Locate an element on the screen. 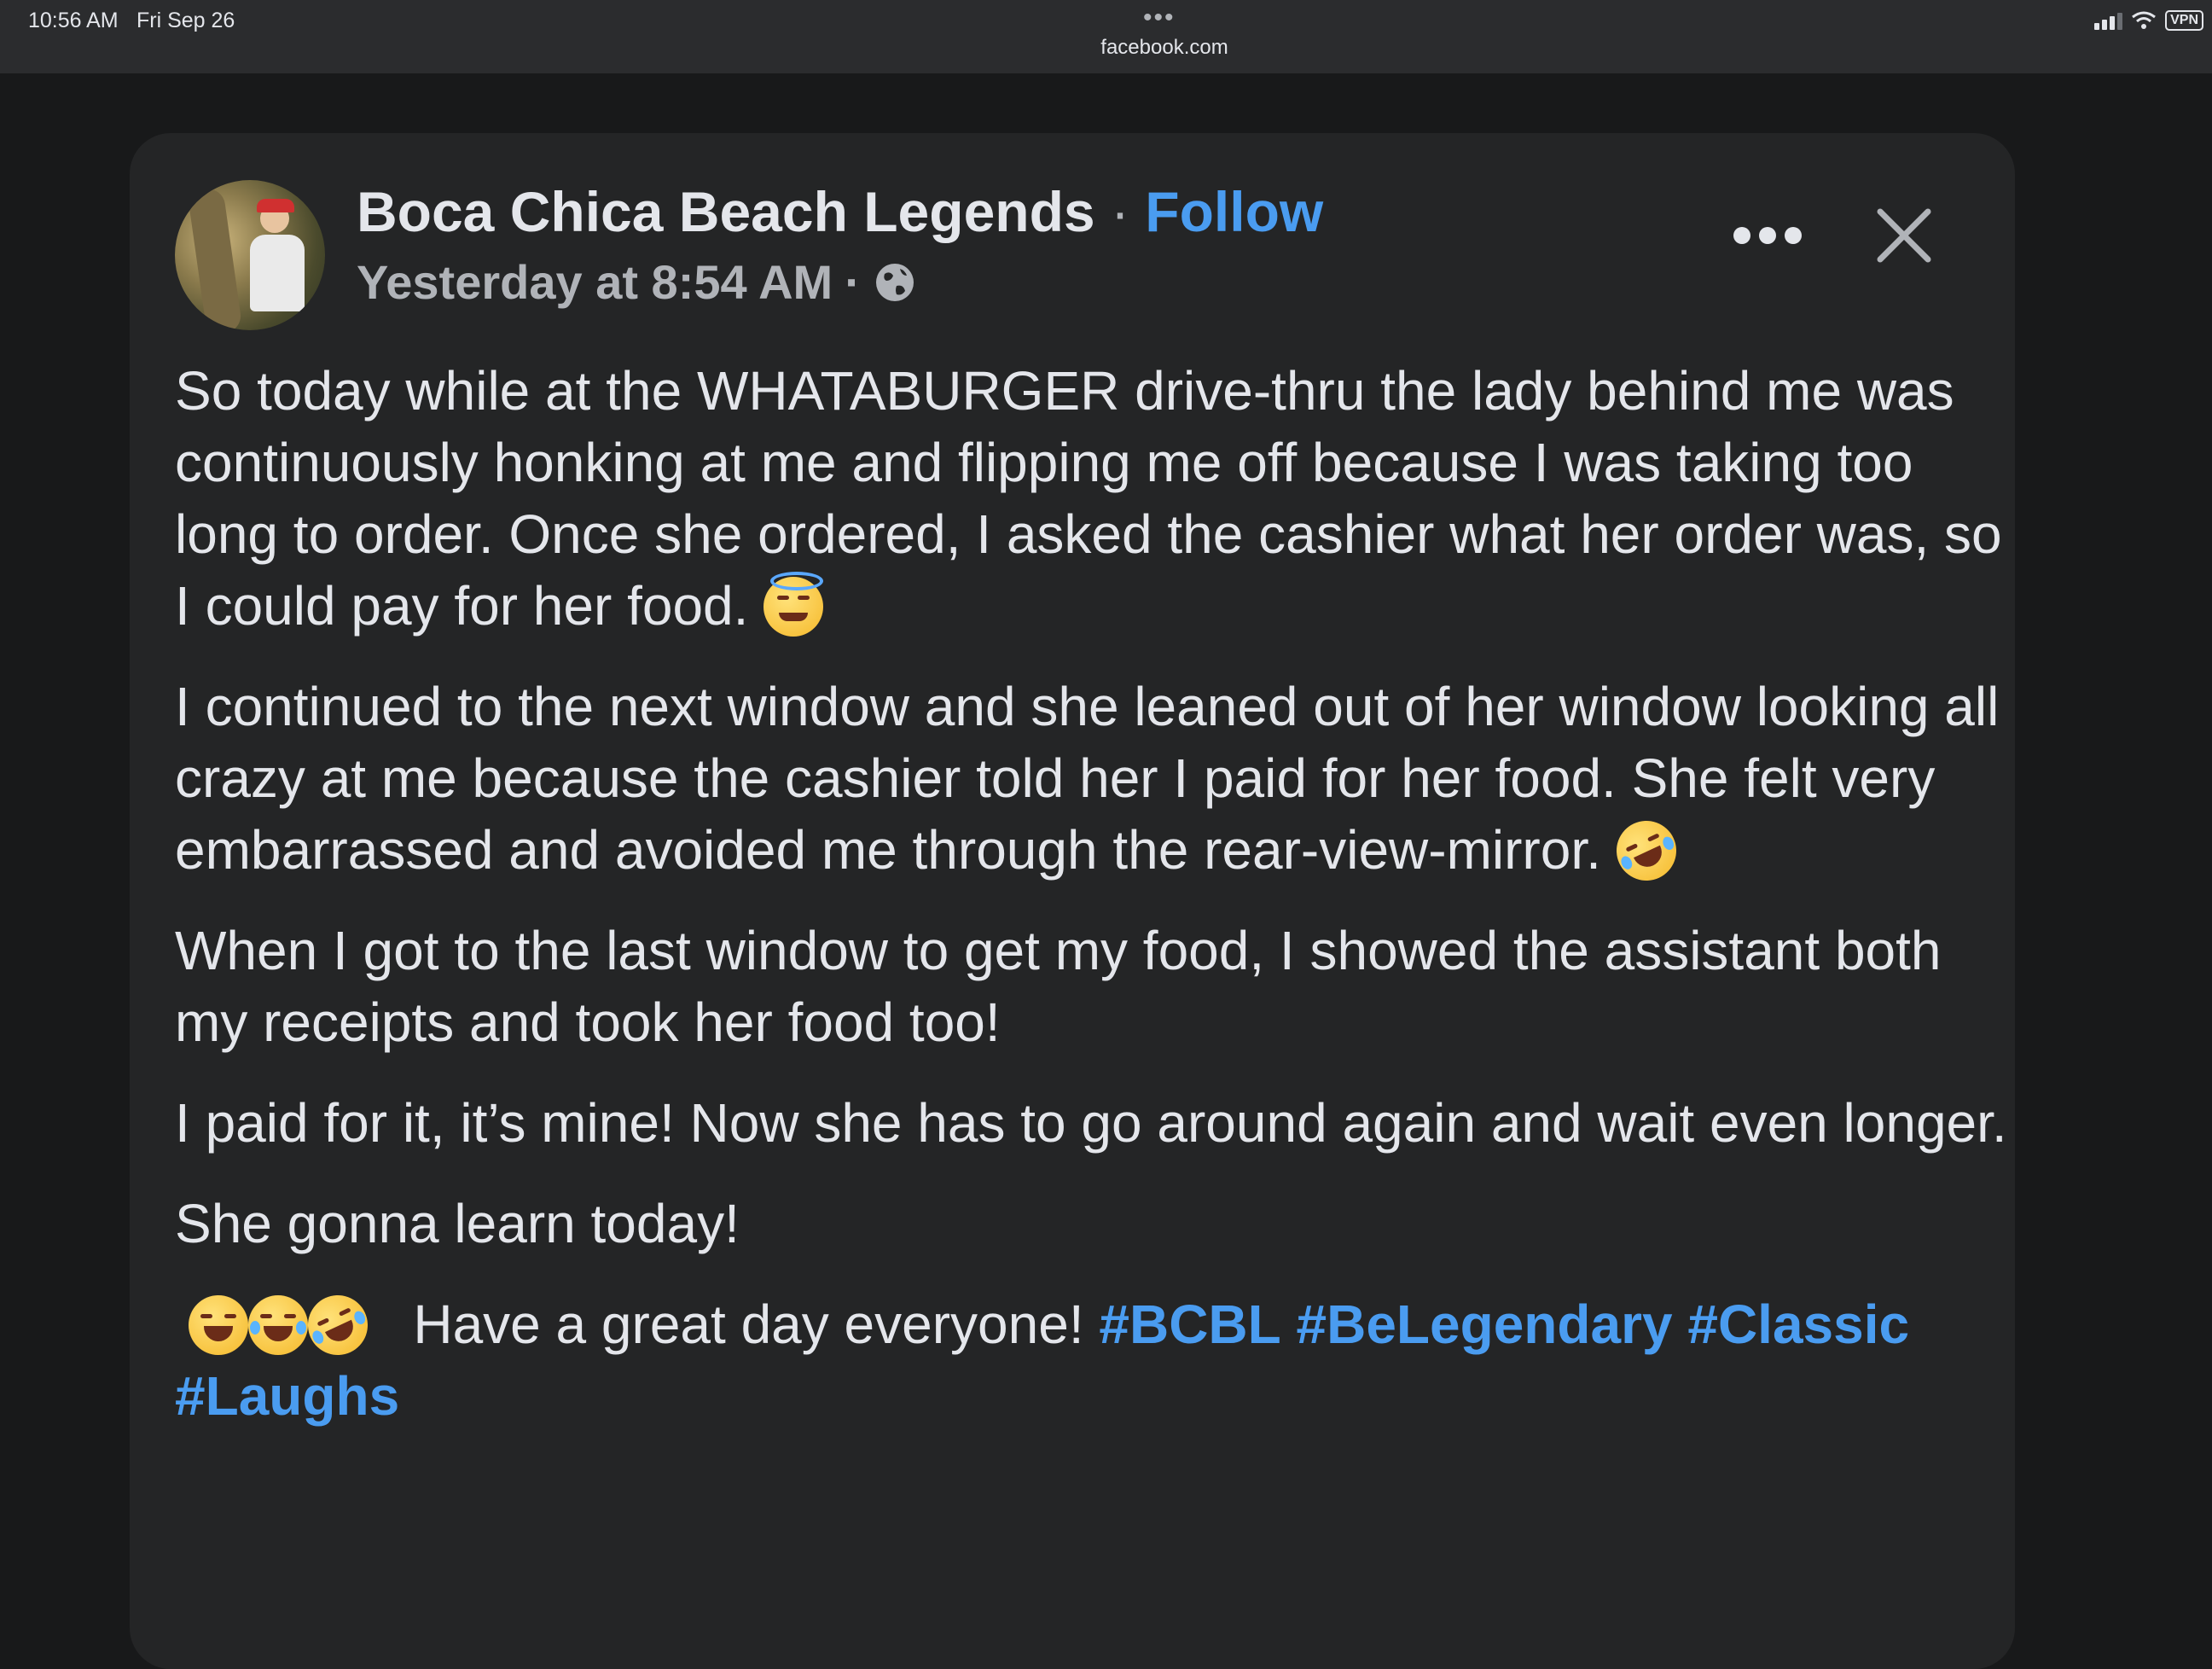 This screenshot has height=1669, width=2212. post-header: Boca Chica Beach Legends · Follow is located at coordinates (840, 211).